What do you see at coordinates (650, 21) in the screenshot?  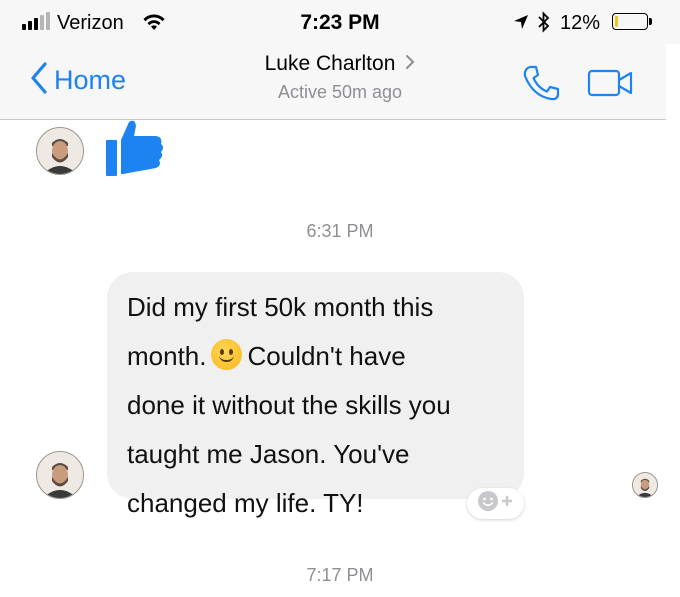 I see `battery-cap` at bounding box center [650, 21].